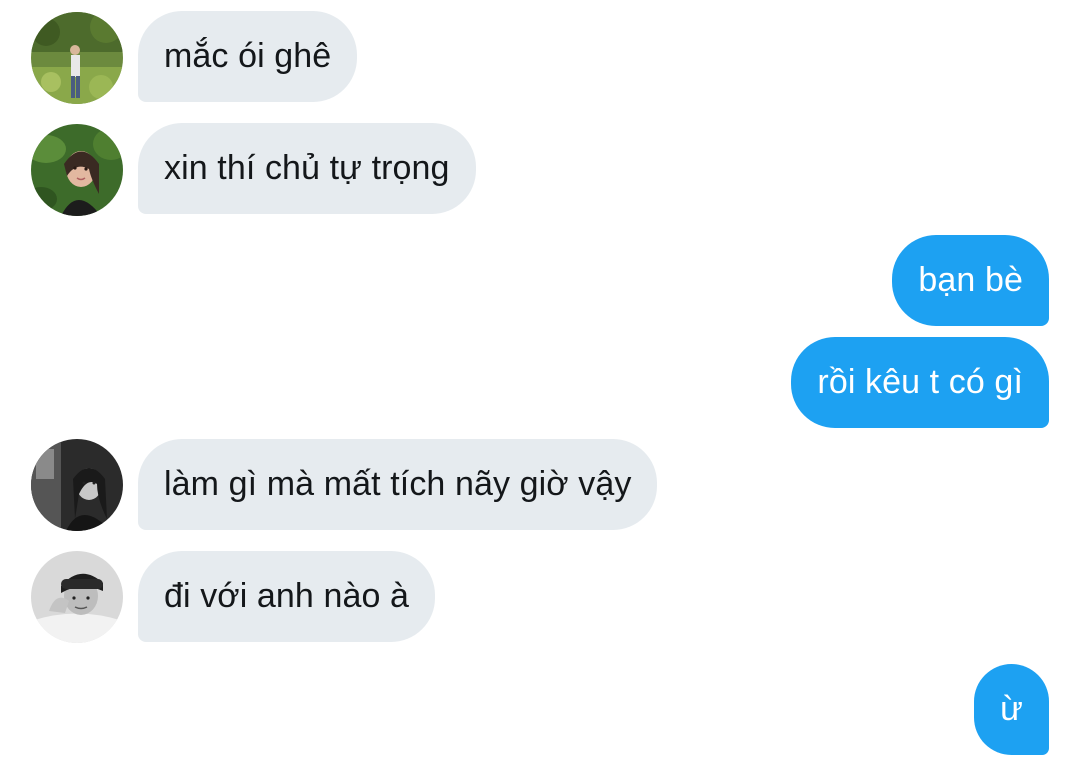 The width and height of the screenshot is (1080, 757). I want to click on avatar-man-monochrome-image, so click(77, 597).